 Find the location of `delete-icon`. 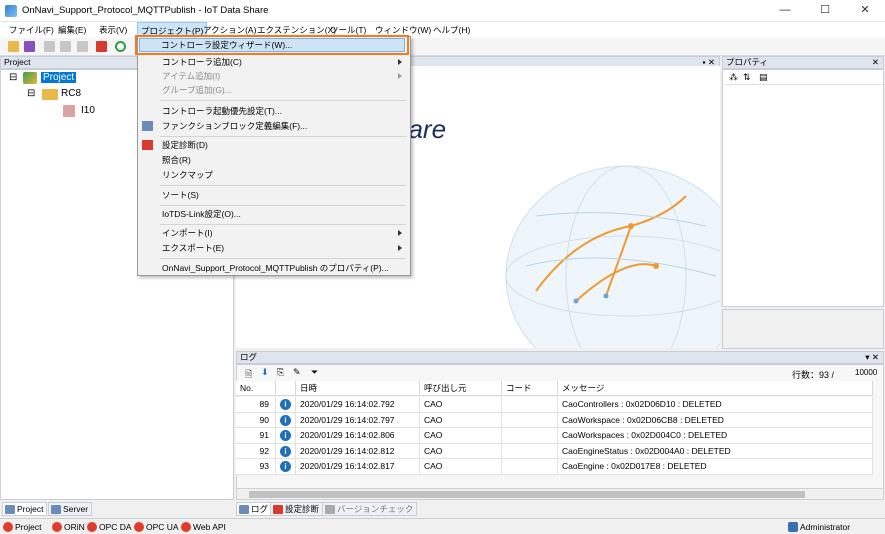

delete-icon is located at coordinates (82, 46).